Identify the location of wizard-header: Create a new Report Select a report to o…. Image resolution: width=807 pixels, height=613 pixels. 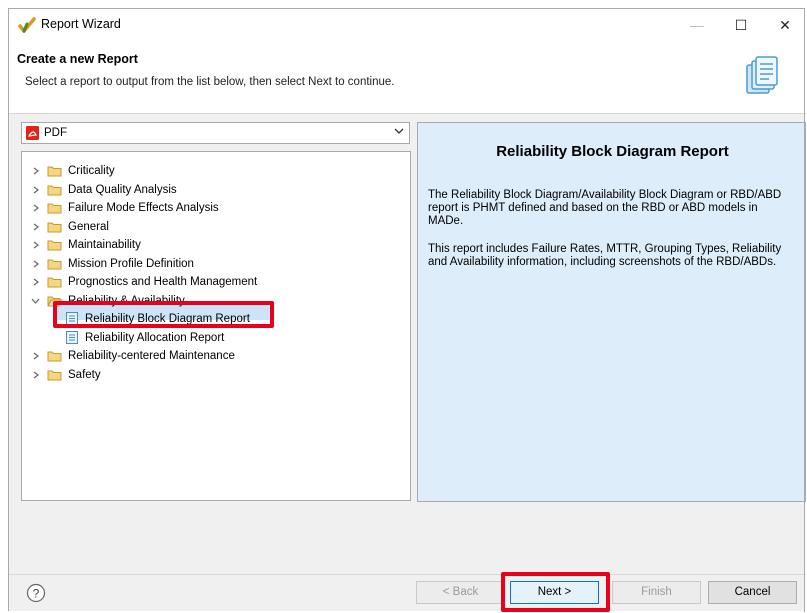
(407, 77).